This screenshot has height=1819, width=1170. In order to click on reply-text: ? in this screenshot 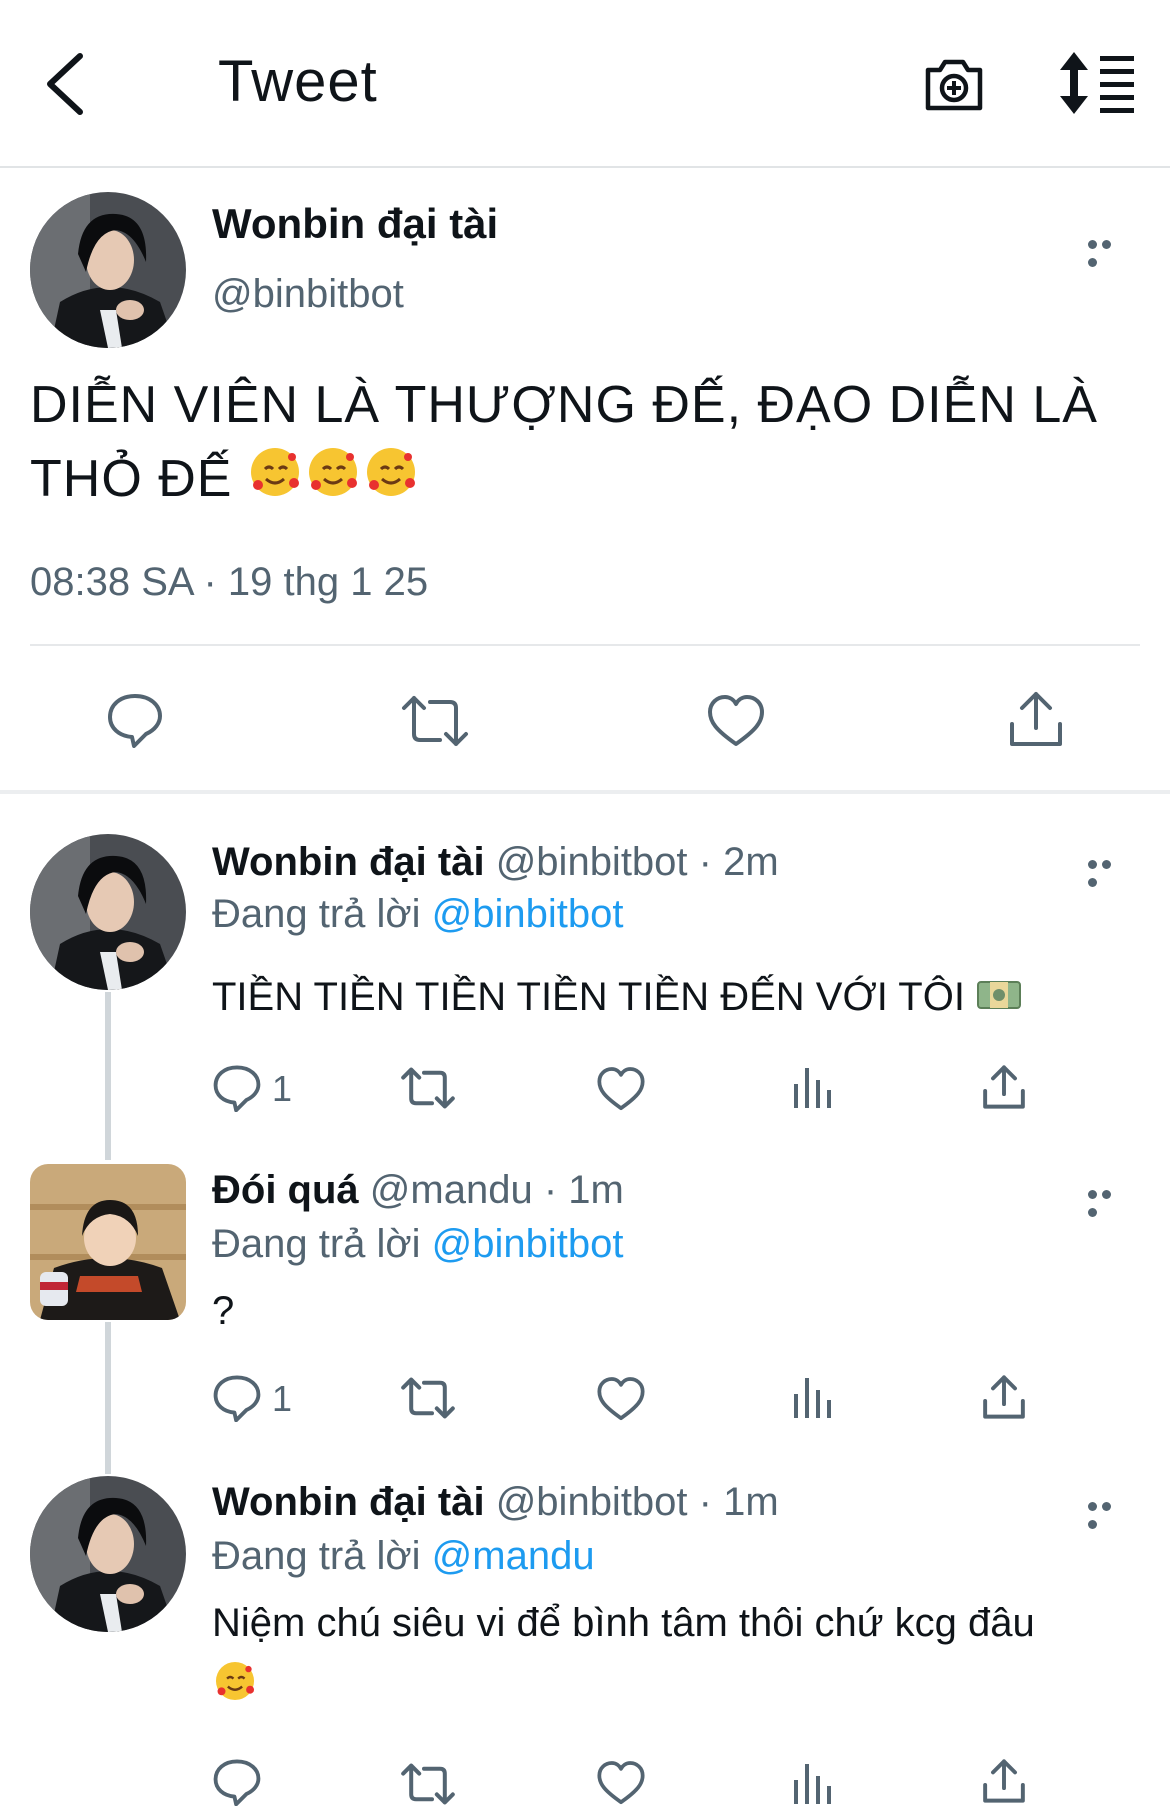, I will do `click(223, 1311)`.